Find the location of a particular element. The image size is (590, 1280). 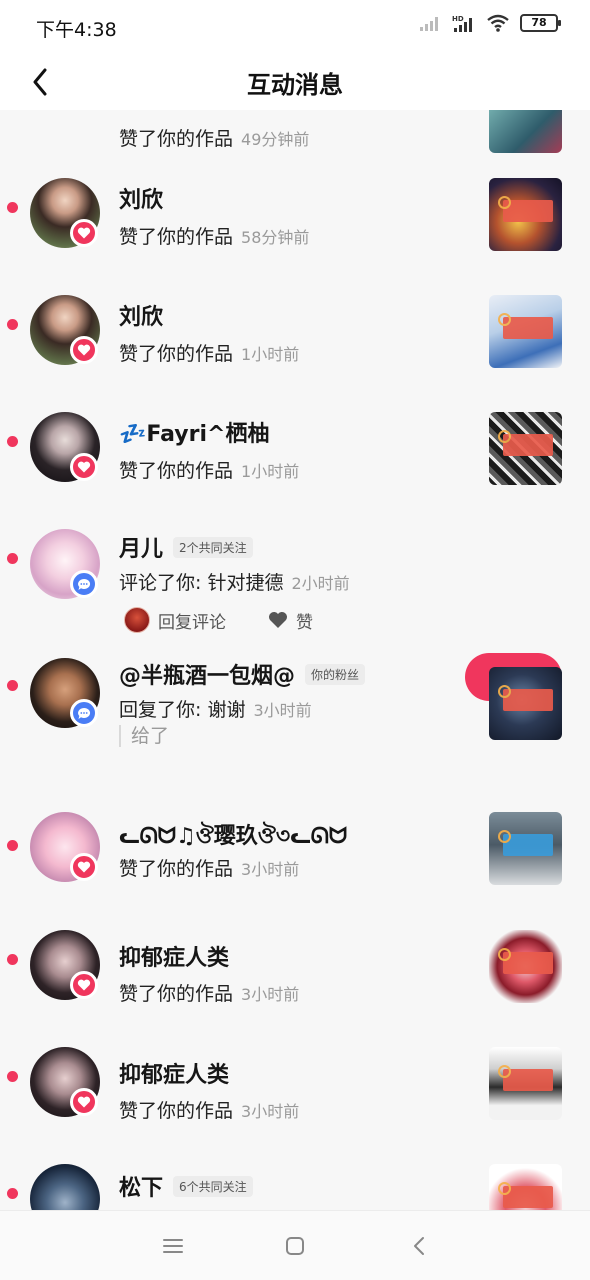

message-item: 刘欣 赞了你的作品 1小时前 is located at coordinates (295, 345).